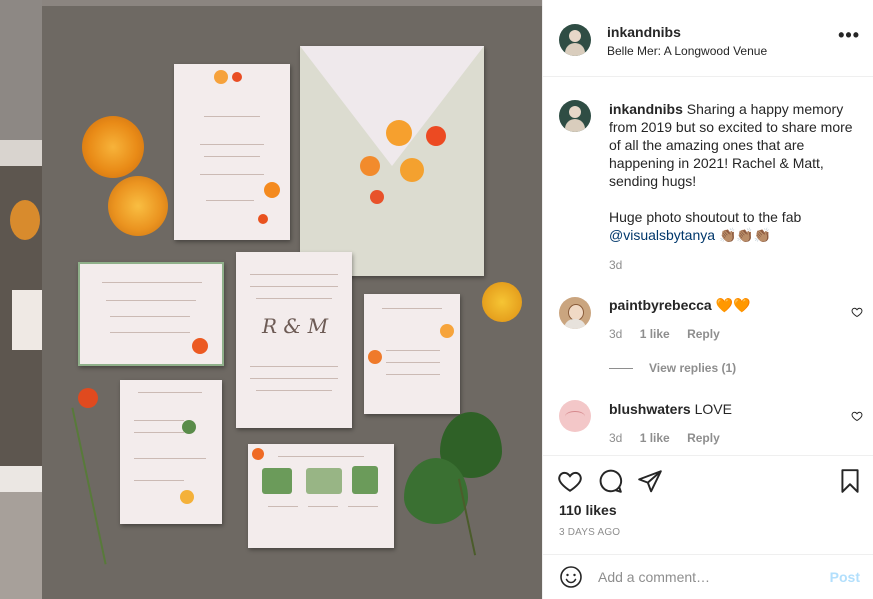 Image resolution: width=873 pixels, height=599 pixels. Describe the element at coordinates (650, 409) in the screenshot. I see `comment-username: blushwaters` at that location.